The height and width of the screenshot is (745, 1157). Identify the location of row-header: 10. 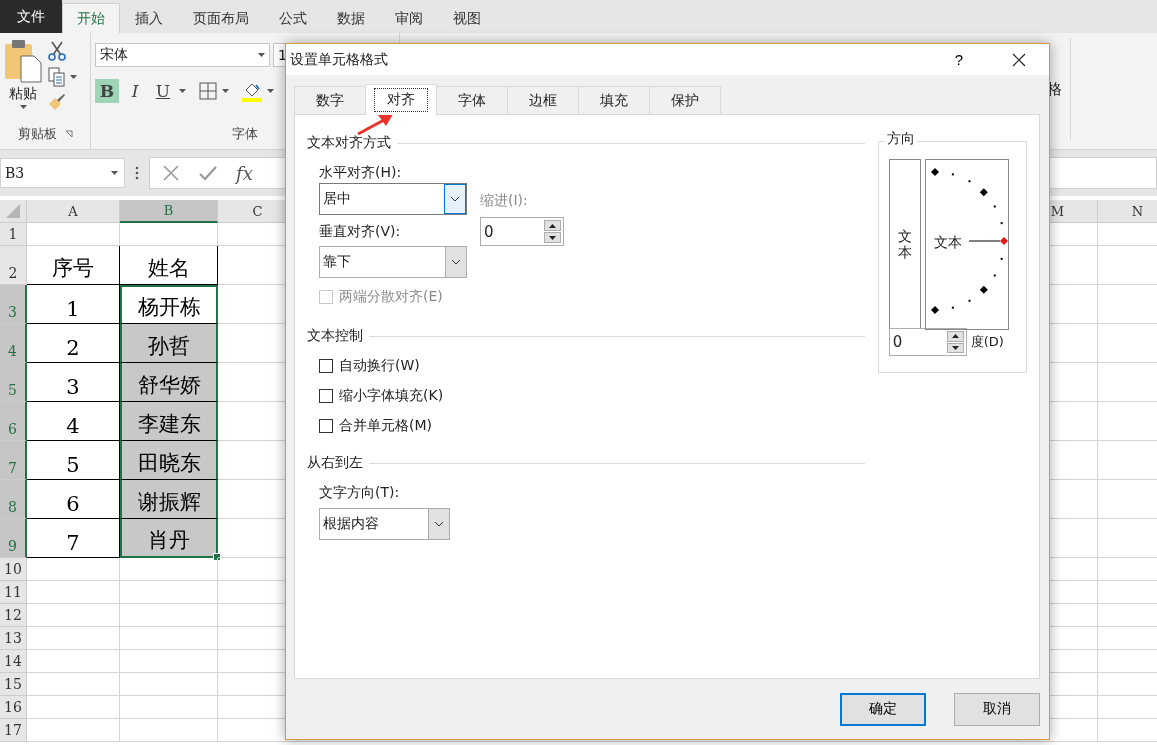
(13, 569).